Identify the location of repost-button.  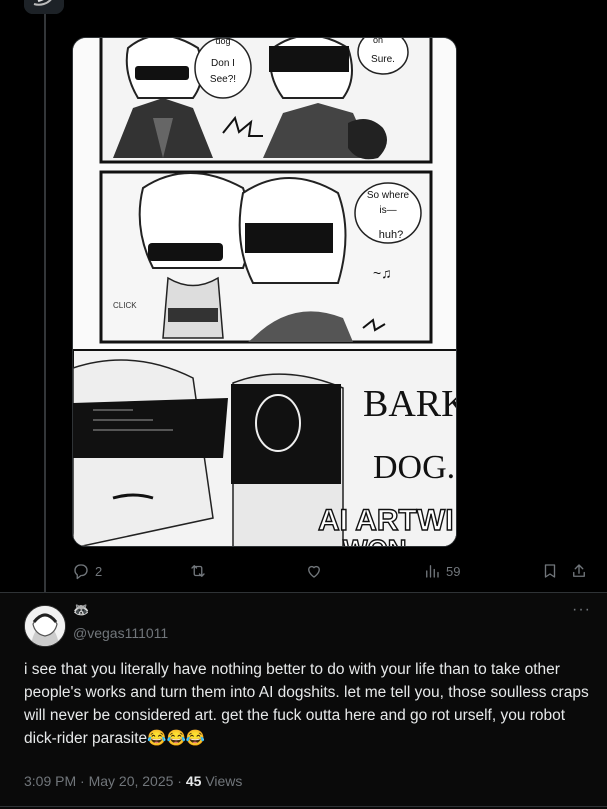
(198, 571).